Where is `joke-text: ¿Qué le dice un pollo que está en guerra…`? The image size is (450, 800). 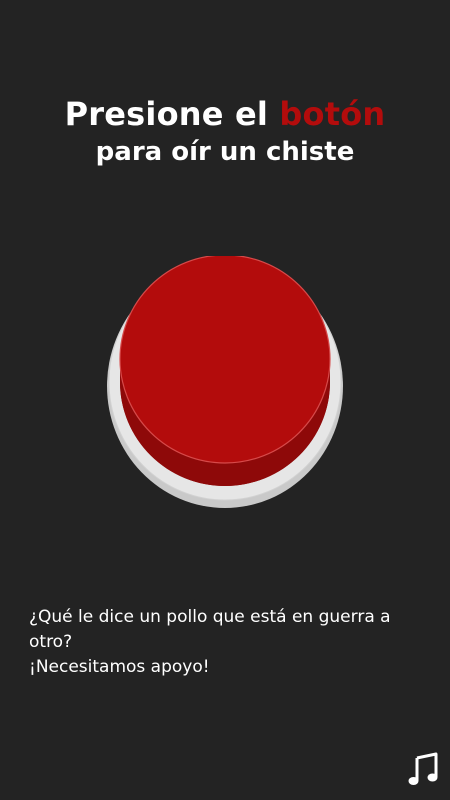 joke-text: ¿Qué le dice un pollo que está en guerra… is located at coordinates (229, 642).